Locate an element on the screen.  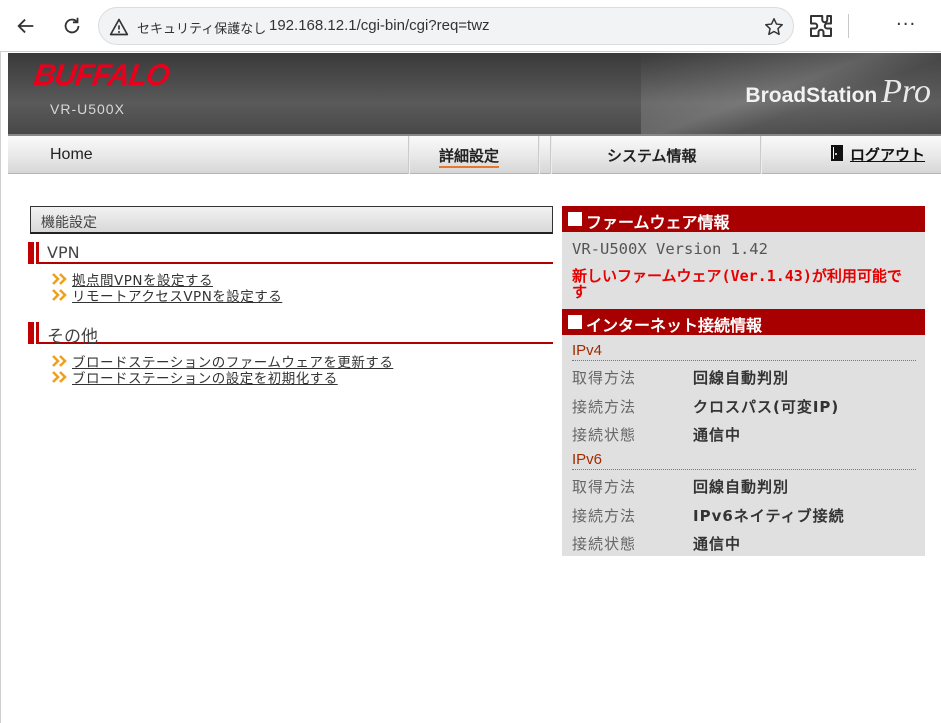
door-icon is located at coordinates (837, 153).